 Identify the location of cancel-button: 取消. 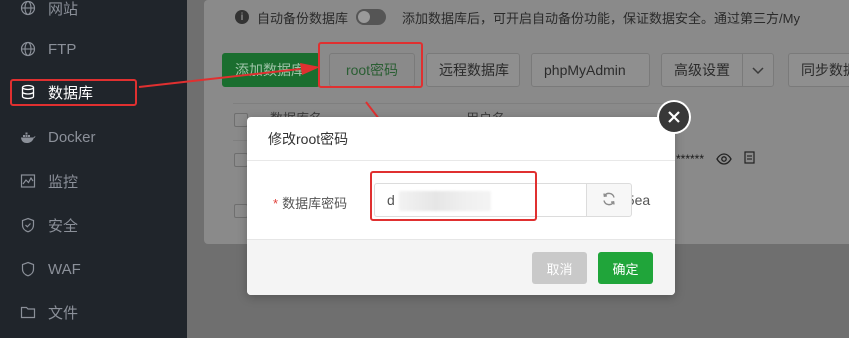
(559, 268).